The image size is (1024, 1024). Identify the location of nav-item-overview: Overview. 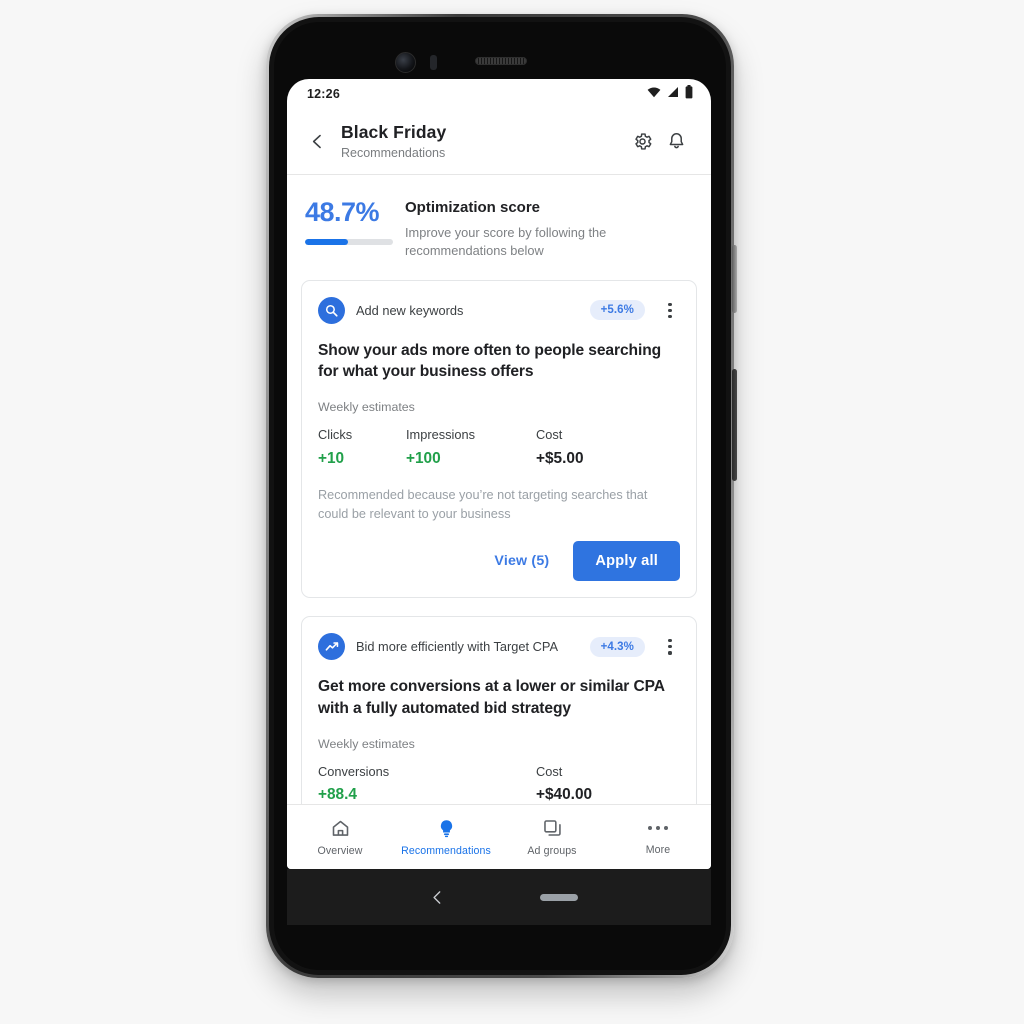
(340, 837).